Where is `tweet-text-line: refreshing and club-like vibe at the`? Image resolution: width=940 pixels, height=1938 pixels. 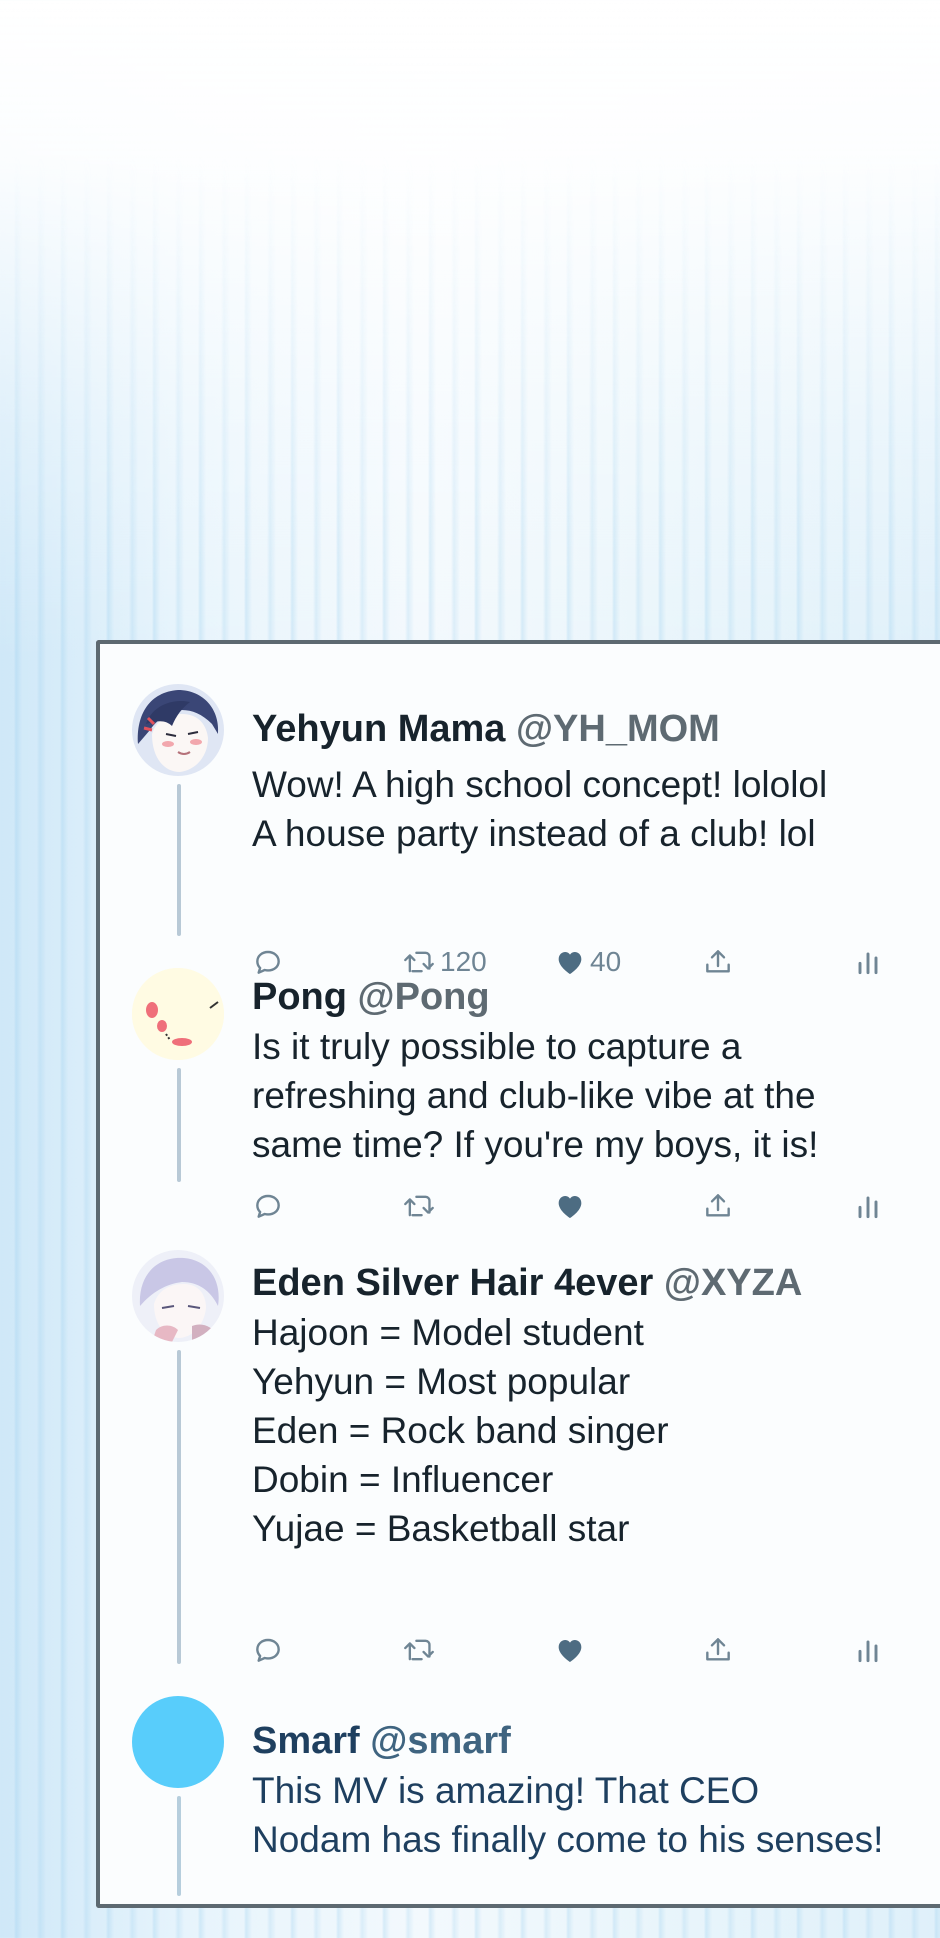
tweet-text-line: refreshing and club-like vibe at the is located at coordinates (534, 1095).